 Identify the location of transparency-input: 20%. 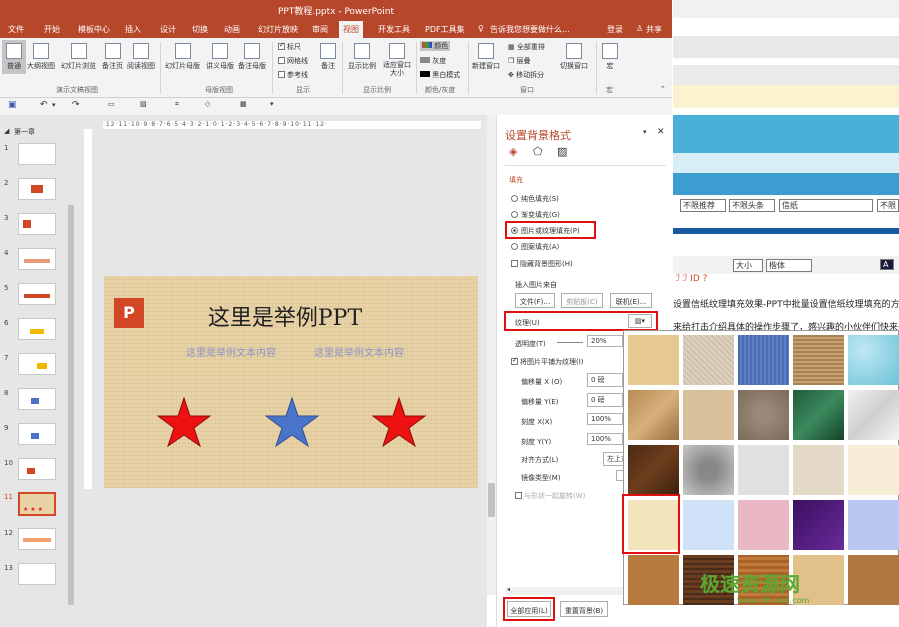
(605, 341).